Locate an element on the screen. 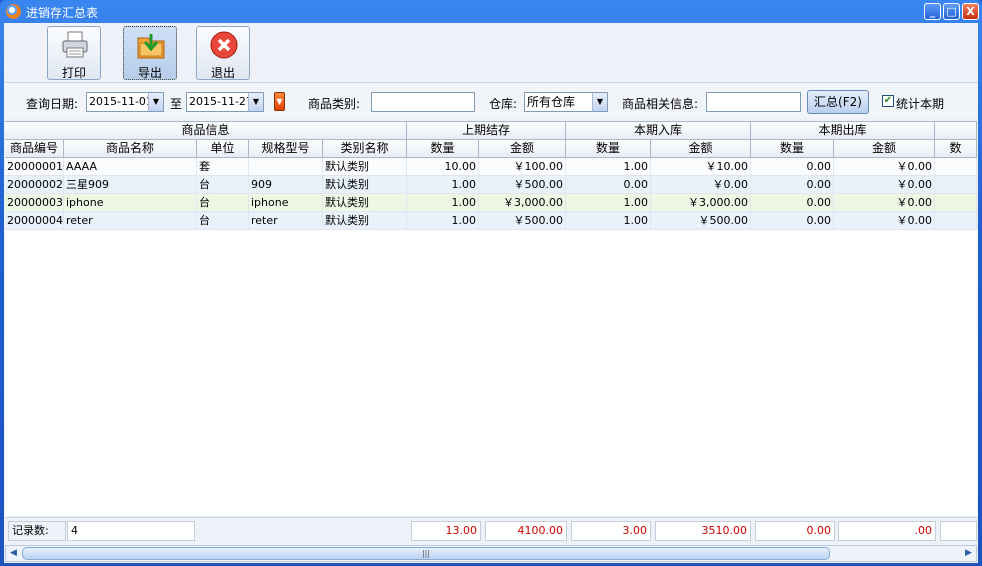 The height and width of the screenshot is (566, 982). scroll-right-icon: ▶ is located at coordinates (968, 553).